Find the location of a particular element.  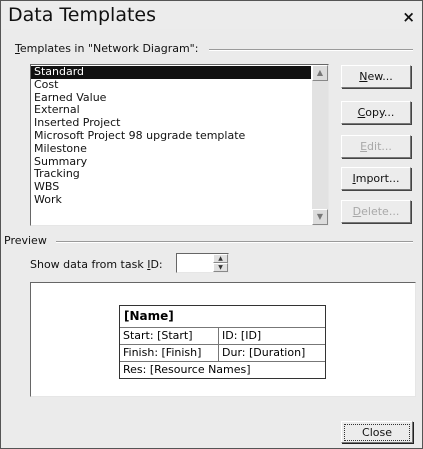

task-id-label-text: Show data from task is located at coordinates (89, 264).